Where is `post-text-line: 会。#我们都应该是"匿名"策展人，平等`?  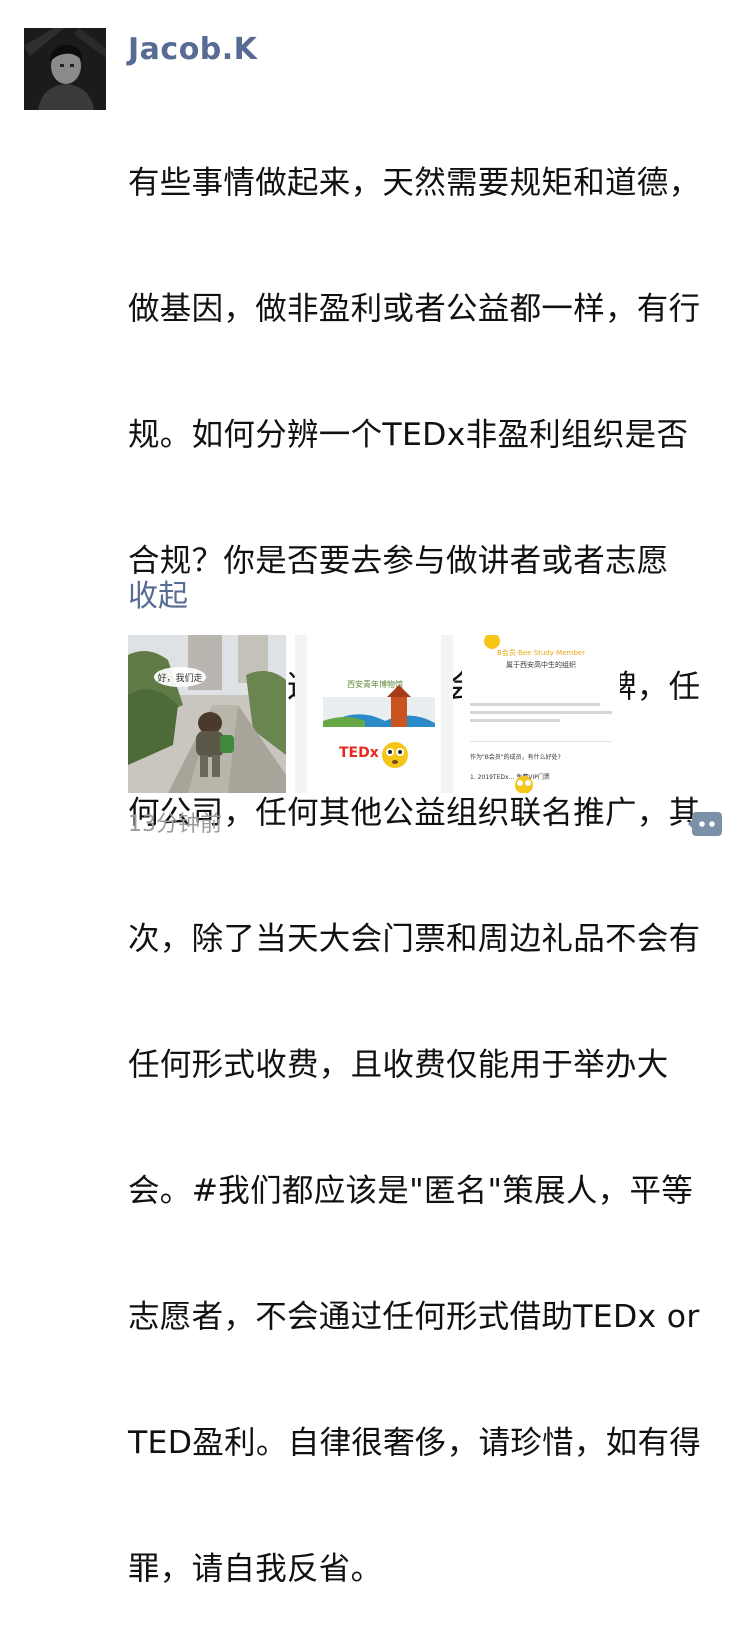
post-text-line: 会。#我们都应该是"匿名"策展人，平等 is located at coordinates (411, 1191).